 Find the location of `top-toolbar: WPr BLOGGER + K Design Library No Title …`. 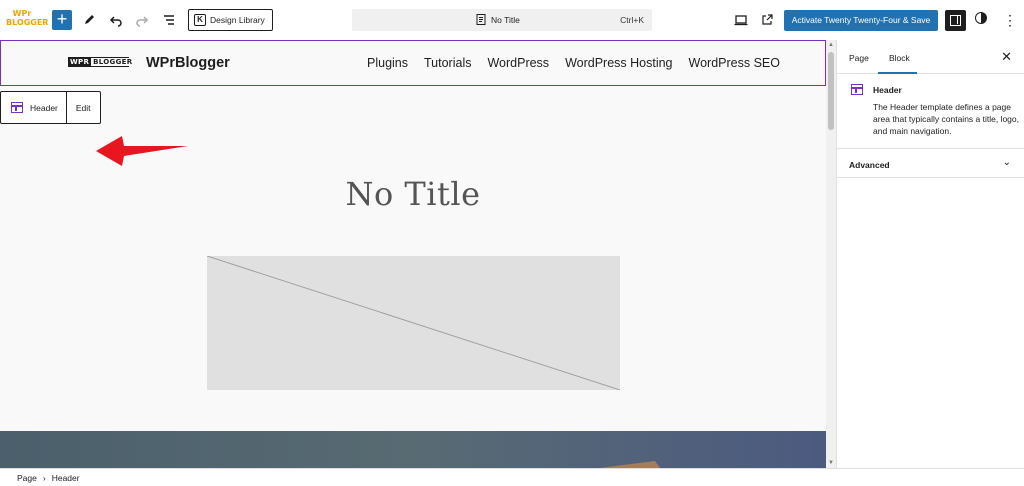

top-toolbar: WPr BLOGGER + K Design Library No Title … is located at coordinates (512, 20).